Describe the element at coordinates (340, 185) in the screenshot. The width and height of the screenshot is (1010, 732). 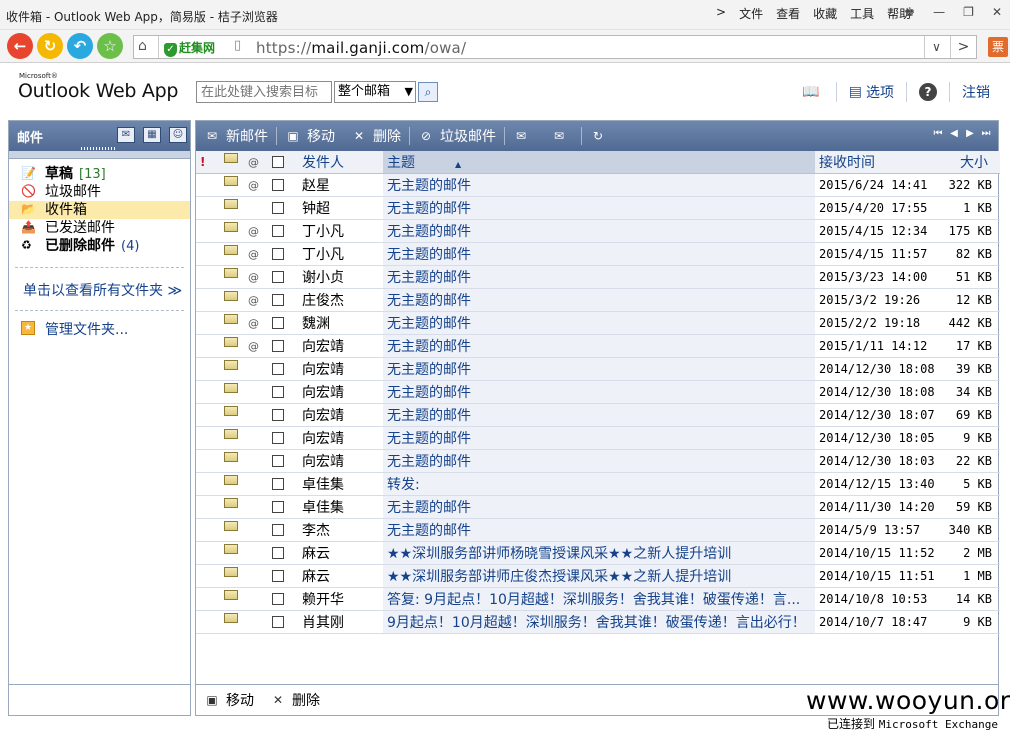
I see `sender-cell: 赵星` at that location.